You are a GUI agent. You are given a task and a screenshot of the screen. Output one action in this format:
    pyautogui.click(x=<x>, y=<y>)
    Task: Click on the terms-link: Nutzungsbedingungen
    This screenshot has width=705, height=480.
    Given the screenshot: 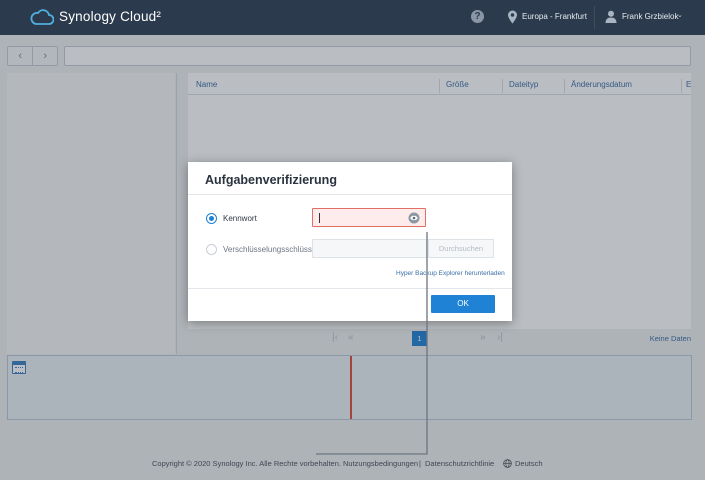 What is the action you would take?
    pyautogui.click(x=380, y=463)
    